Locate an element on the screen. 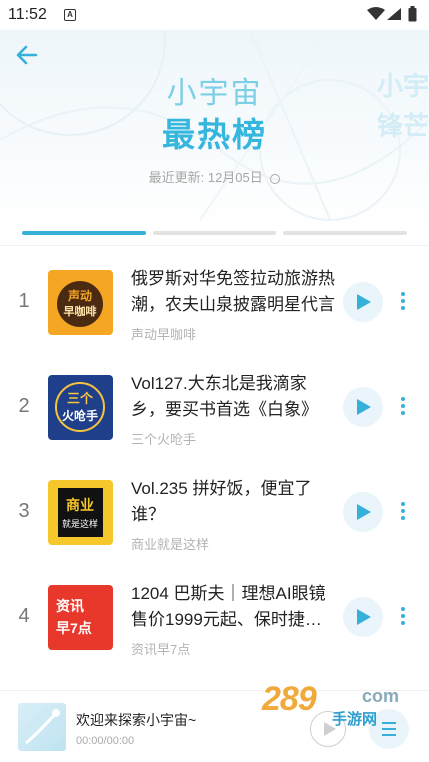 The width and height of the screenshot is (429, 762). episode-title: Vol.235 拼好饭，便宜了谁？ is located at coordinates (233, 502).